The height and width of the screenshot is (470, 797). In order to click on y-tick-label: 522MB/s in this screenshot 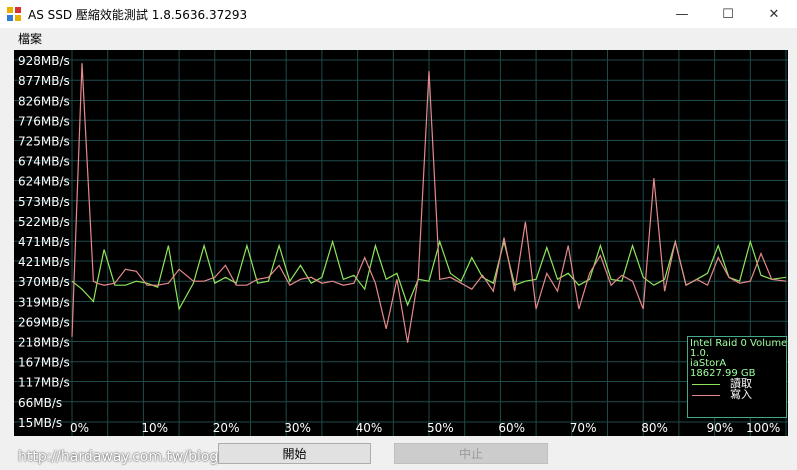, I will do `click(44, 222)`.